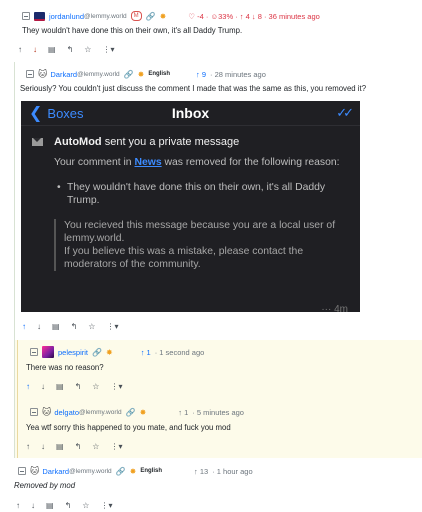 Image resolution: width=422 pixels, height=512 pixels. Describe the element at coordinates (65, 367) in the screenshot. I see `comment-text: There was no reason?` at that location.